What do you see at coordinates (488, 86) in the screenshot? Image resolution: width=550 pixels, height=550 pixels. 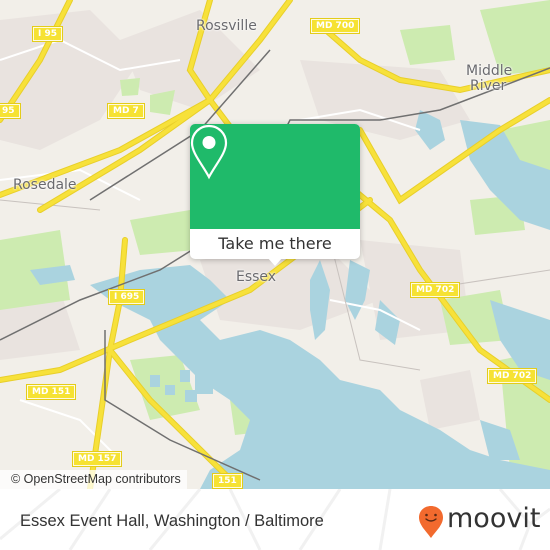 I see `place-label-middle-river-2: River` at bounding box center [488, 86].